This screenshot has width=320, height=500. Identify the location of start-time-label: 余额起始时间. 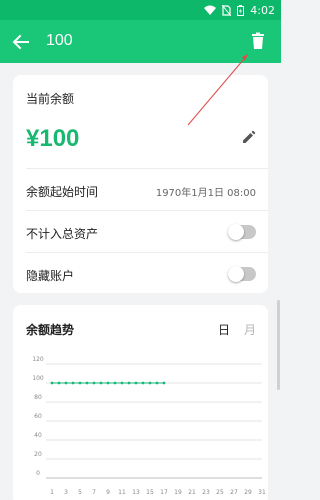
(62, 192).